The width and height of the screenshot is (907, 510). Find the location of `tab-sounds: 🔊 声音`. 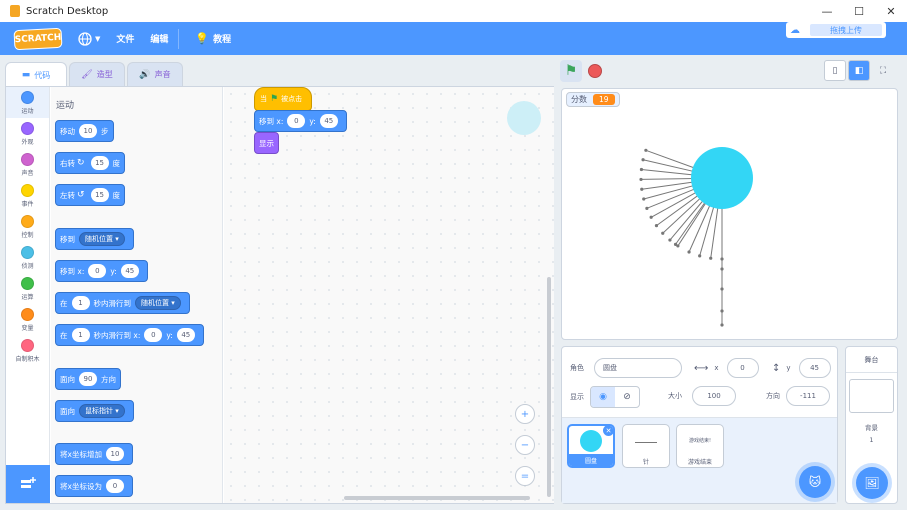

tab-sounds: 🔊 声音 is located at coordinates (155, 74).